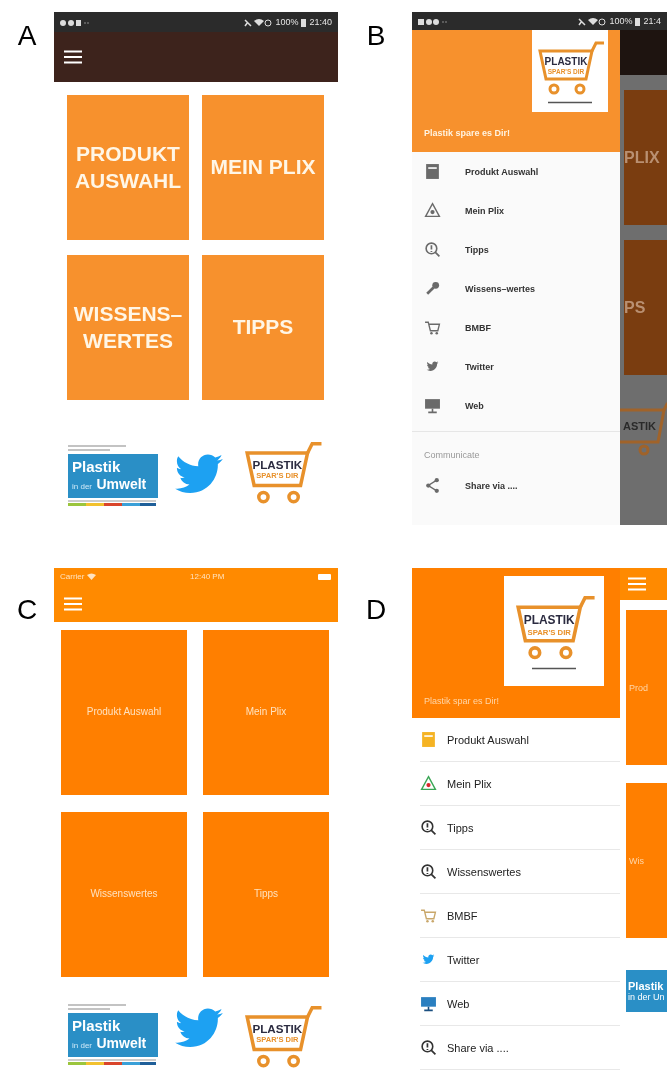 This screenshot has height=1077, width=667. What do you see at coordinates (516, 210) in the screenshot?
I see `menu-item: Mein Plix` at bounding box center [516, 210].